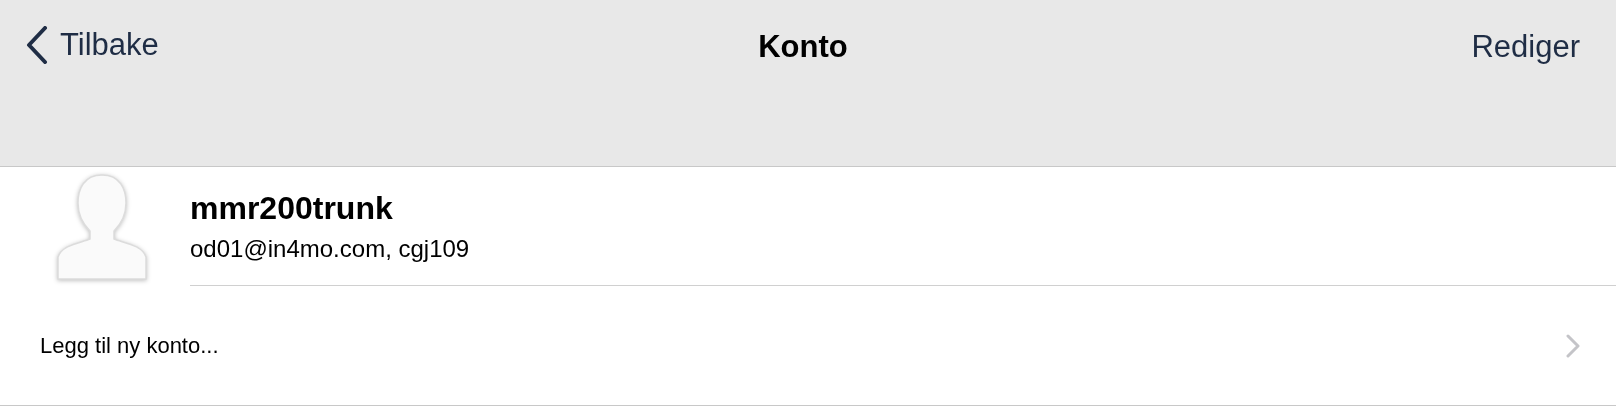 The image size is (1616, 408). I want to click on edit-button: Rediger, so click(1525, 47).